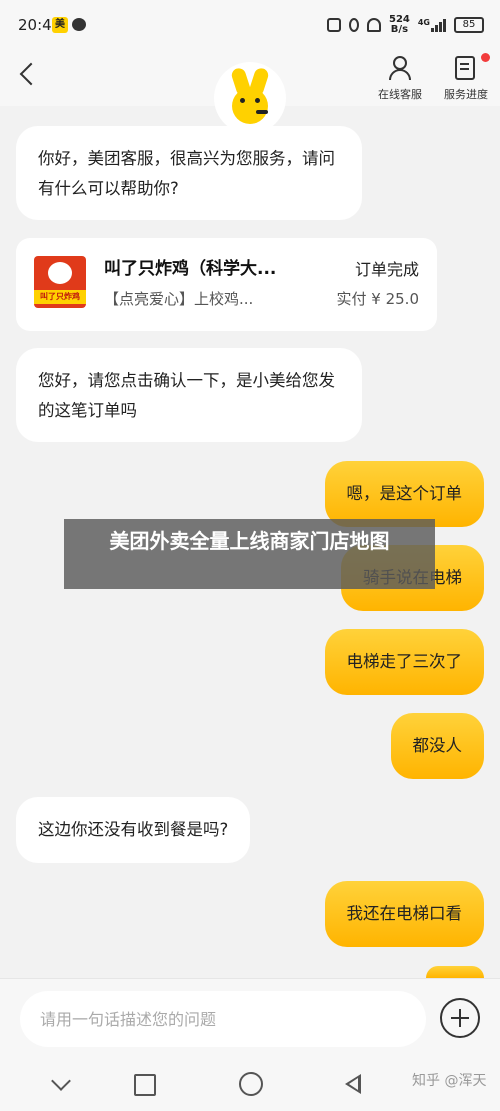 The height and width of the screenshot is (1111, 500). Describe the element at coordinates (404, 662) in the screenshot. I see `message-outgoing: 电梯走了三次了` at that location.